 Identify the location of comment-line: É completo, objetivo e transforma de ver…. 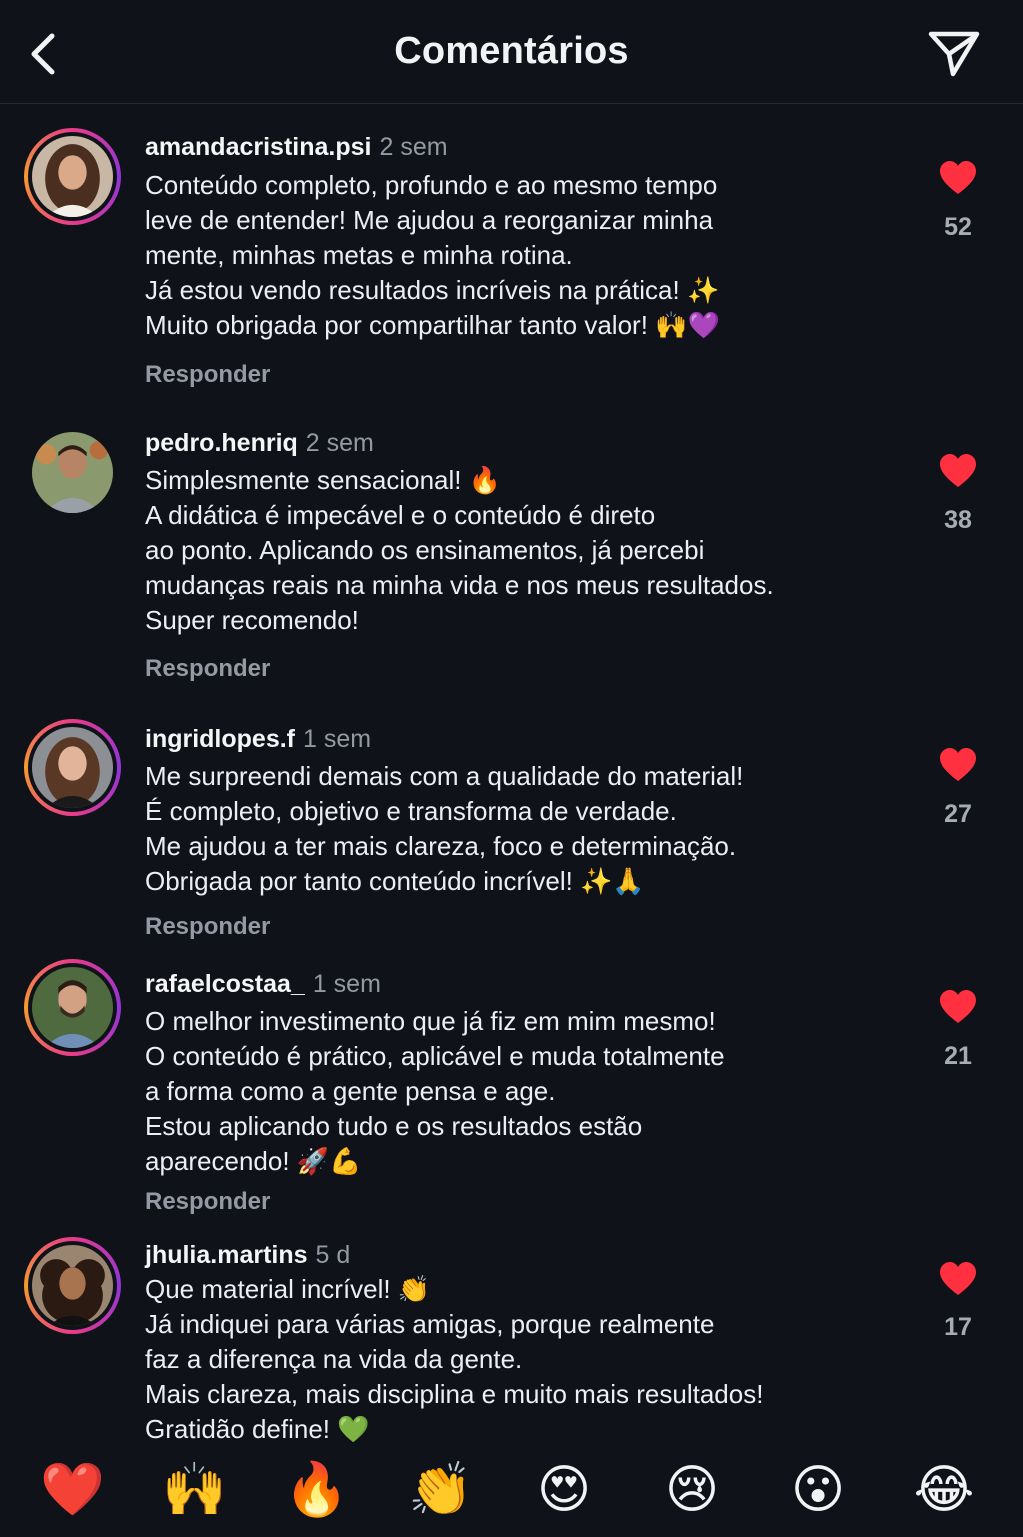
(411, 811).